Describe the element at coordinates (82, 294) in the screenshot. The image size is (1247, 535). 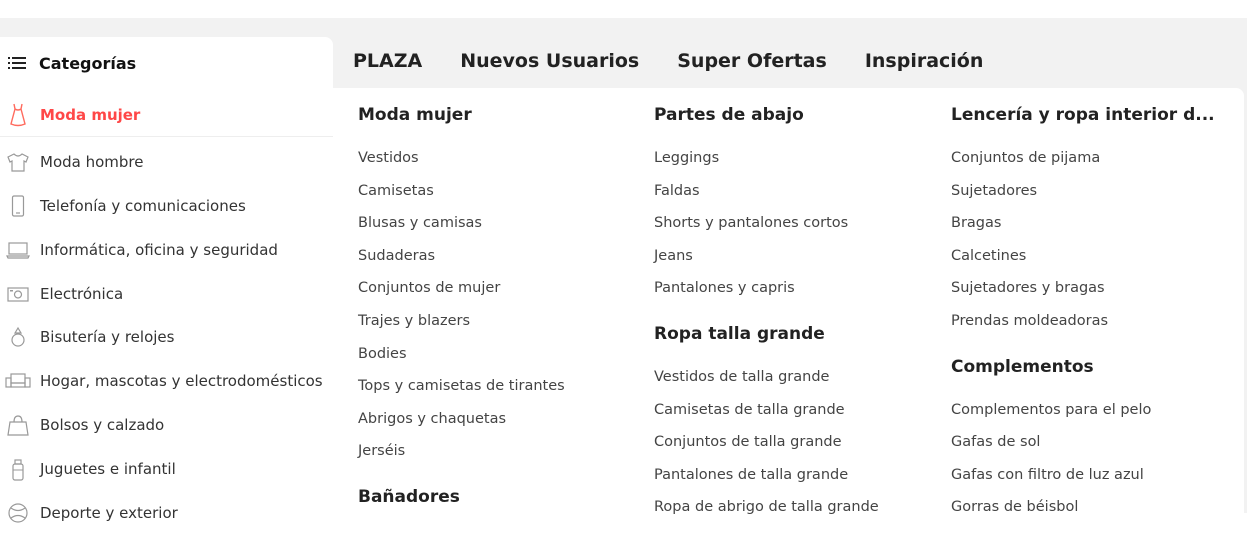
I see `sidebar-item-label: Electrónica` at that location.